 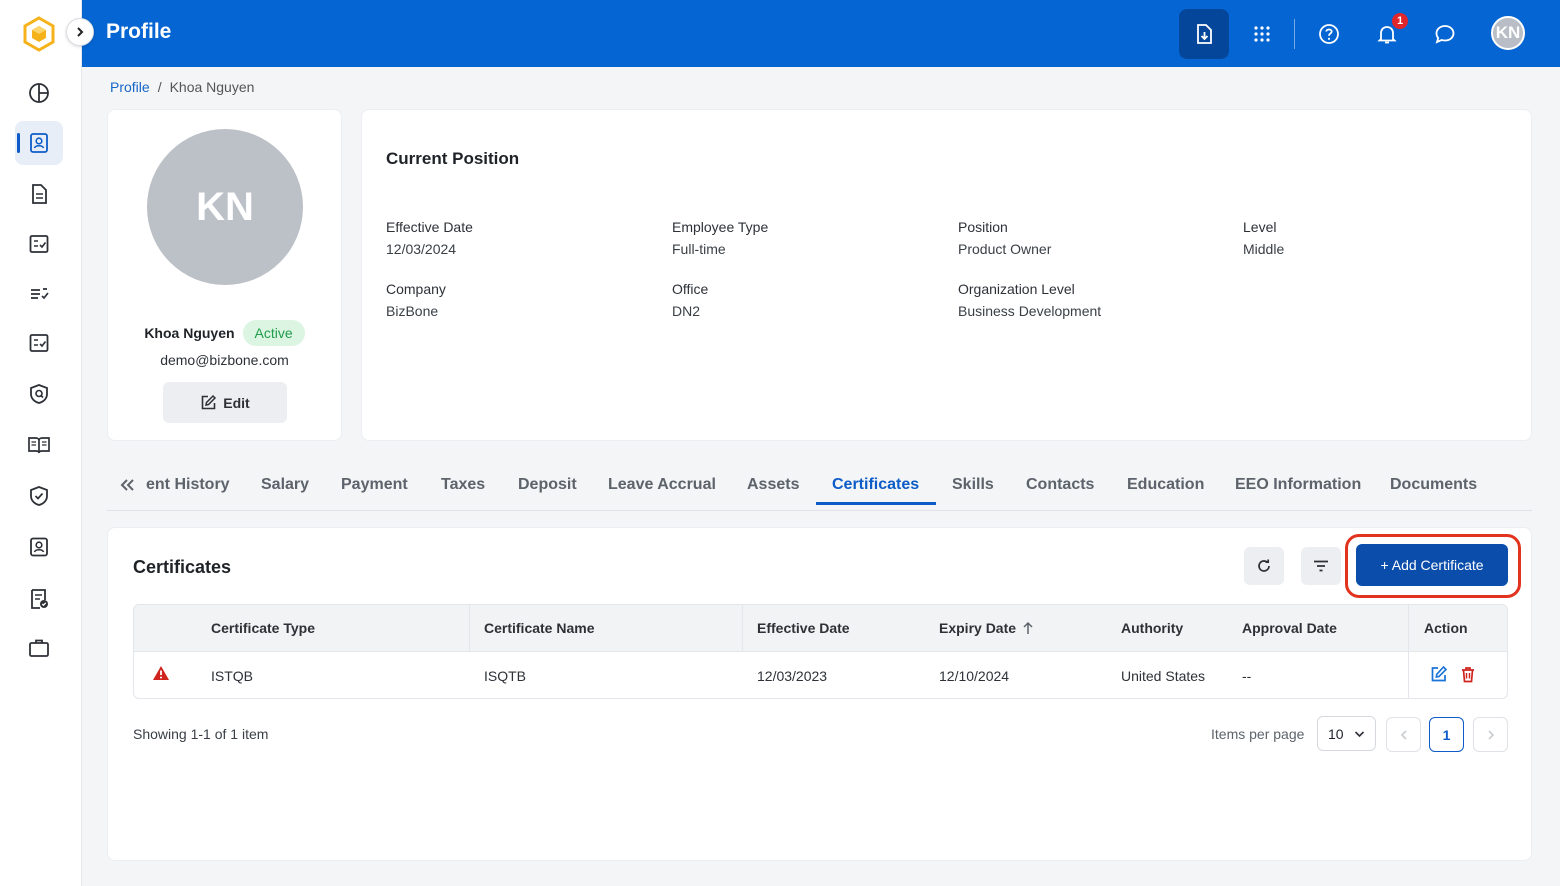 What do you see at coordinates (1004, 238) in the screenshot?
I see `field-position: Position Product Owner` at bounding box center [1004, 238].